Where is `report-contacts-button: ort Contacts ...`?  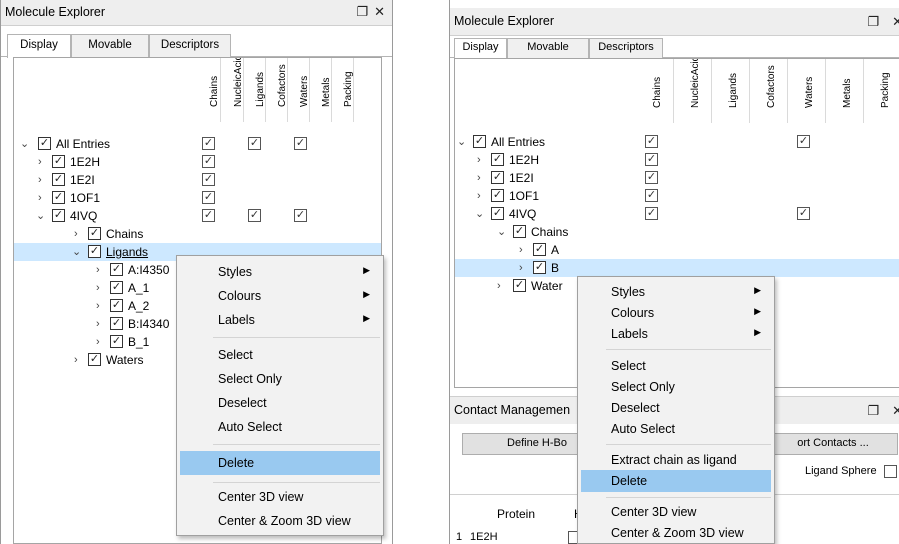
report-contacts-button: ort Contacts ... is located at coordinates (833, 444).